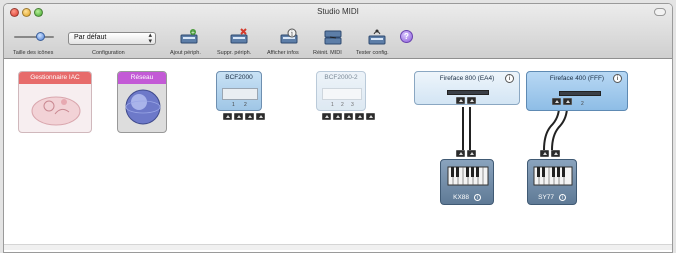 The image size is (676, 253). I want to click on window-title: Studio MIDI, so click(338, 11).